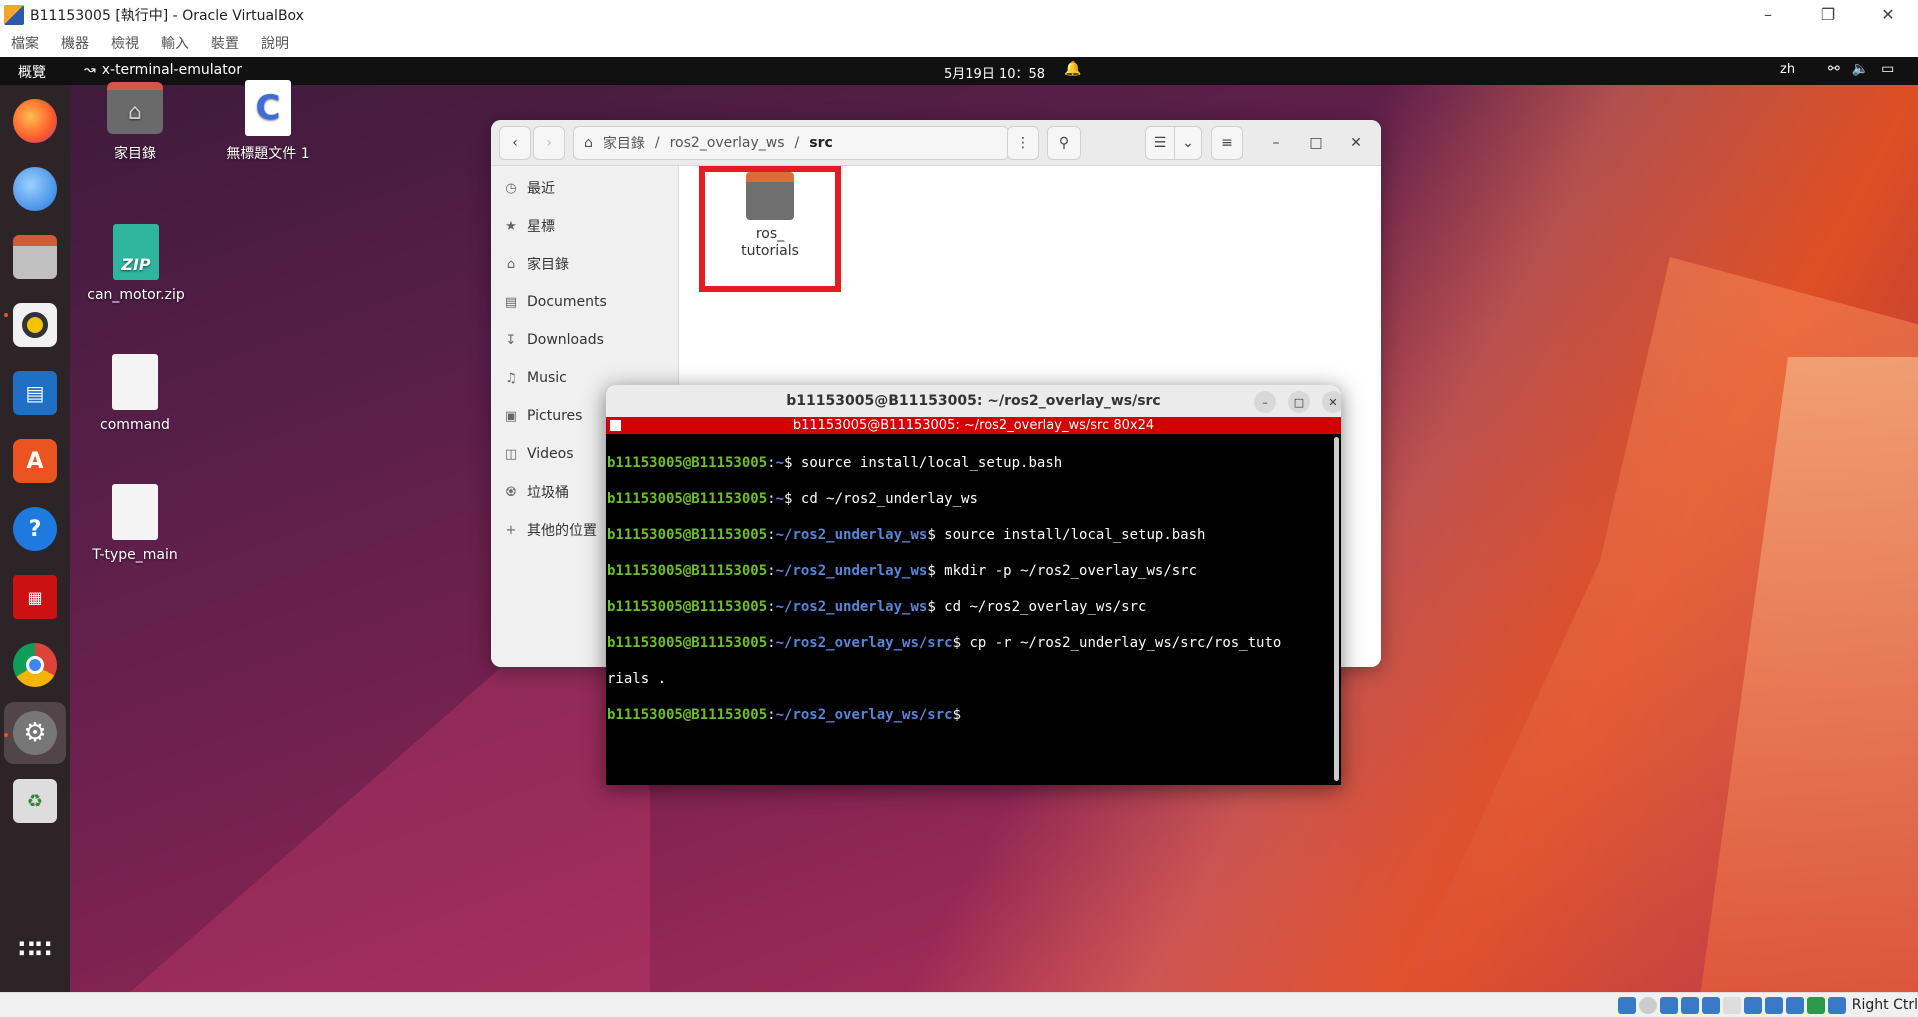  I want to click on desktop-icon-t-type-main: T-type_main, so click(135, 523).